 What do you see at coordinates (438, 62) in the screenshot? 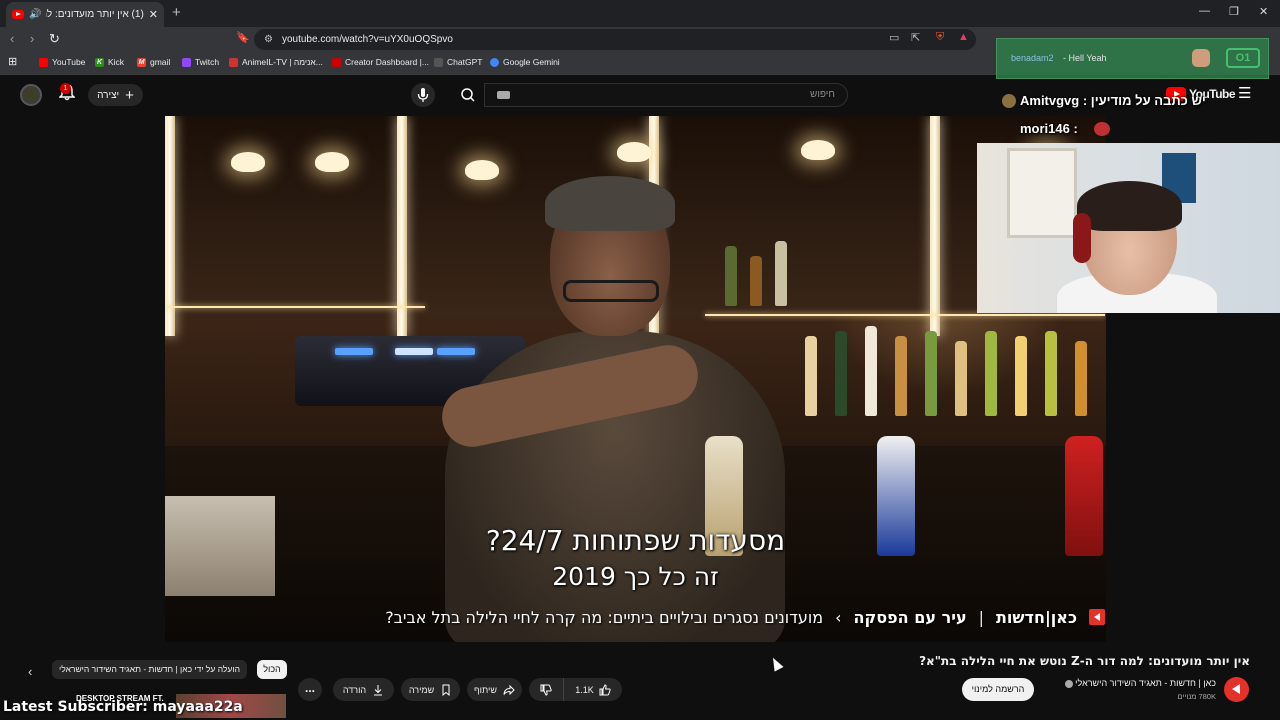
I see `chatgpt-icon` at bounding box center [438, 62].